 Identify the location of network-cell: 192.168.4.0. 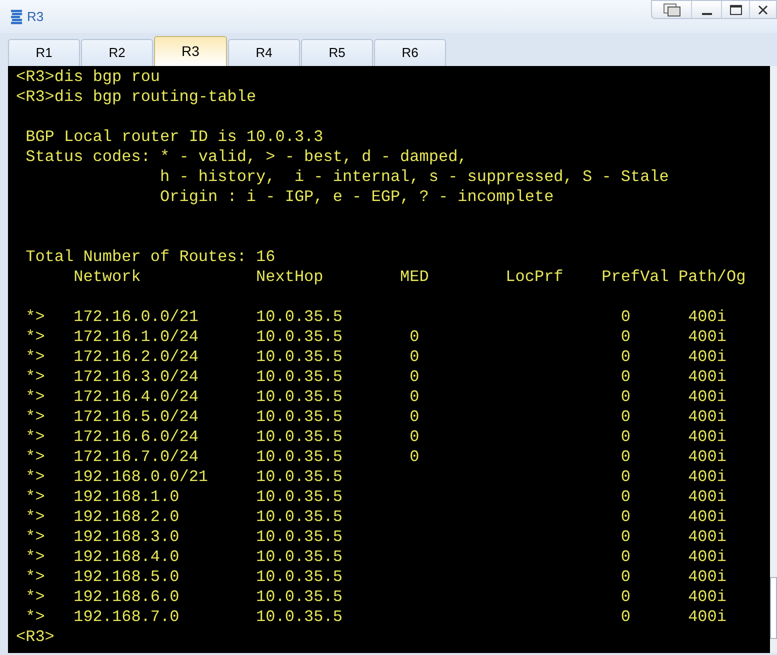
(127, 557).